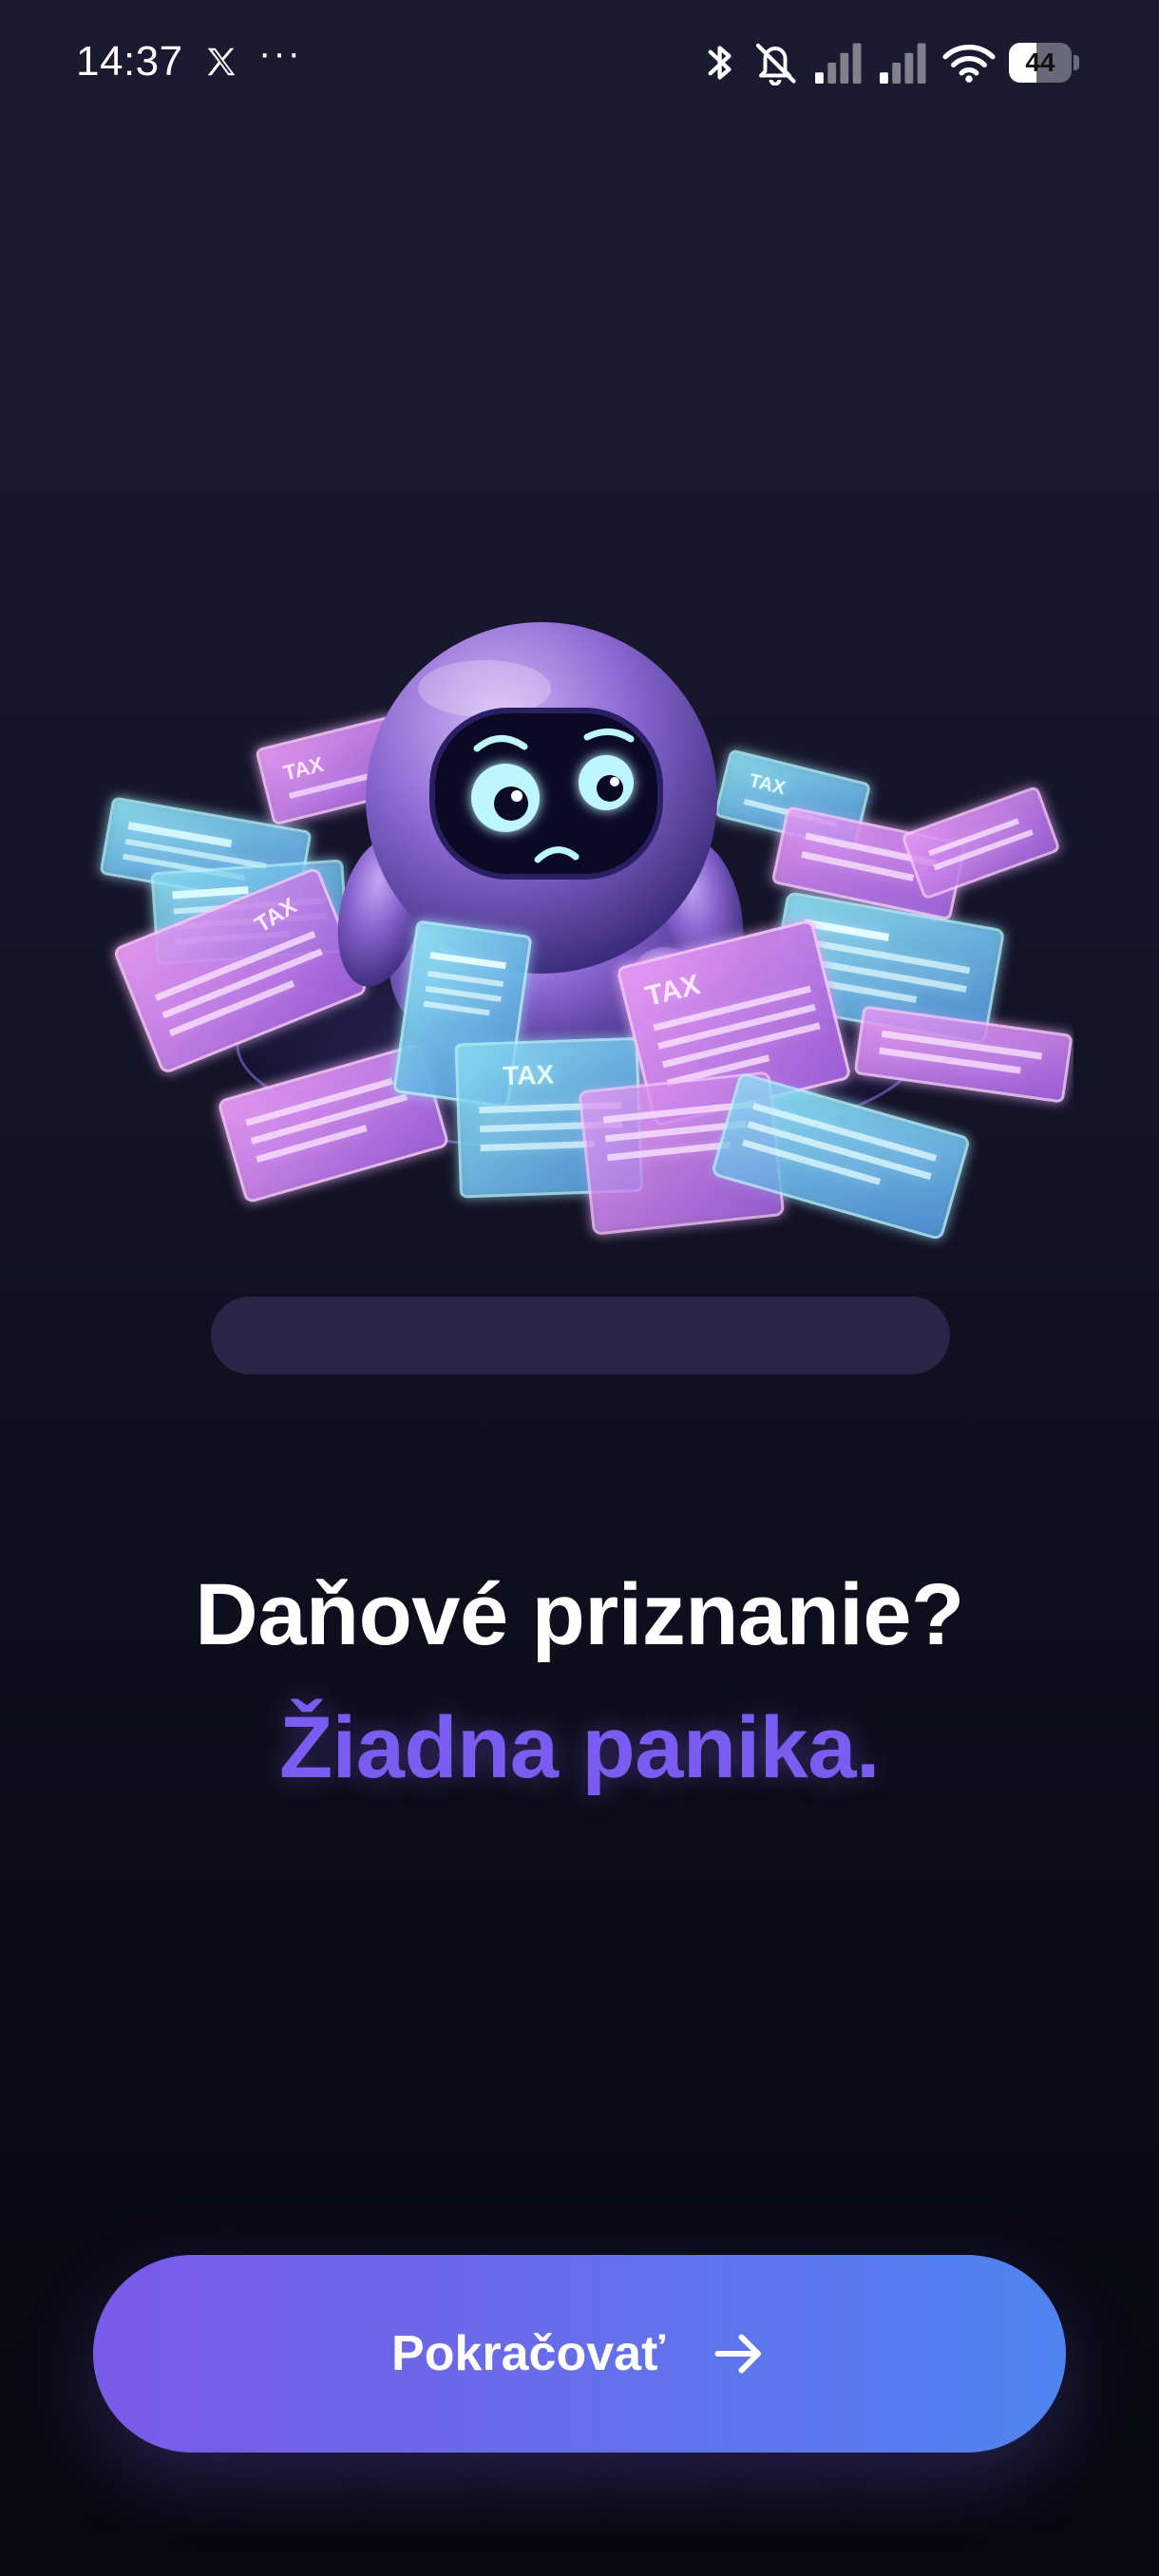  I want to click on continue-button: Pokračovať, so click(579, 2354).